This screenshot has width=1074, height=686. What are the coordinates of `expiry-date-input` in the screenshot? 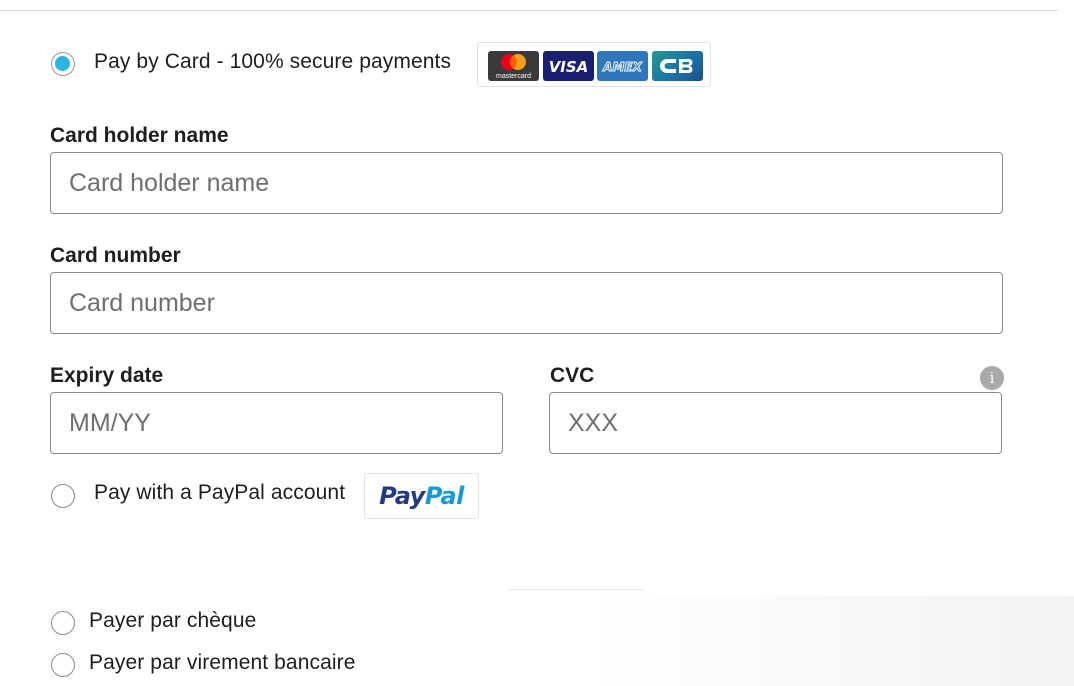 It's located at (276, 423).